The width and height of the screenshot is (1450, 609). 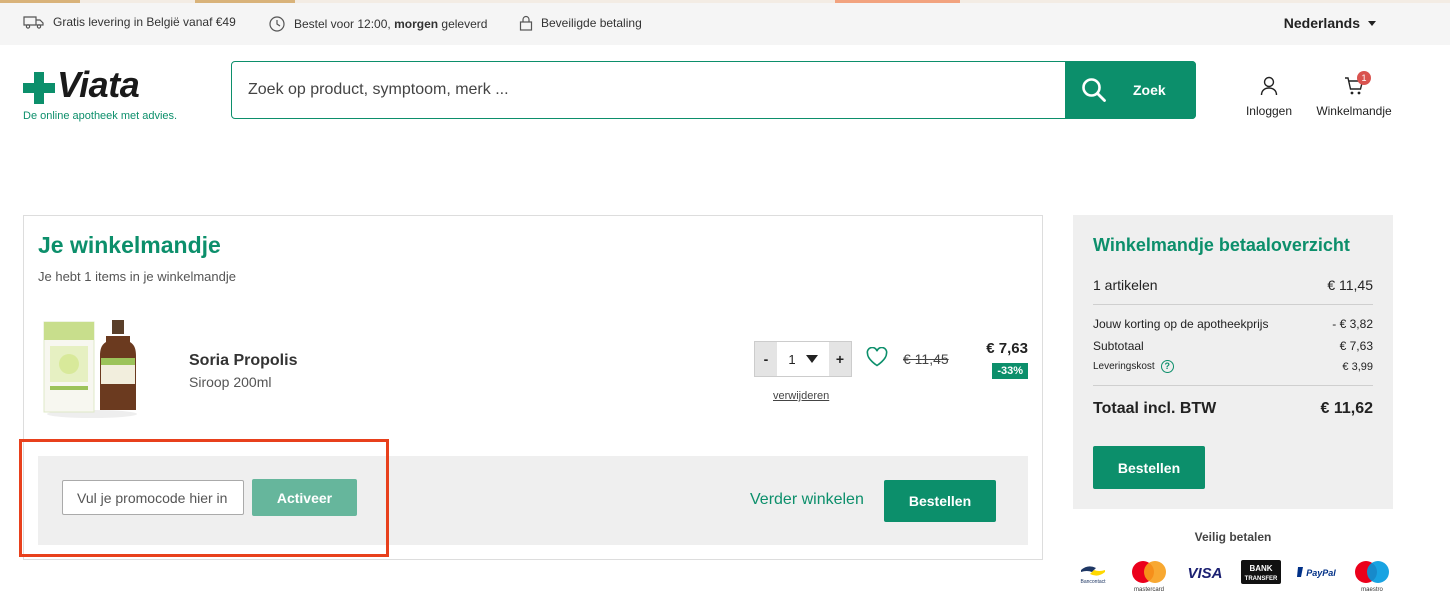 What do you see at coordinates (840, 359) in the screenshot?
I see `quantity-increase-button: +` at bounding box center [840, 359].